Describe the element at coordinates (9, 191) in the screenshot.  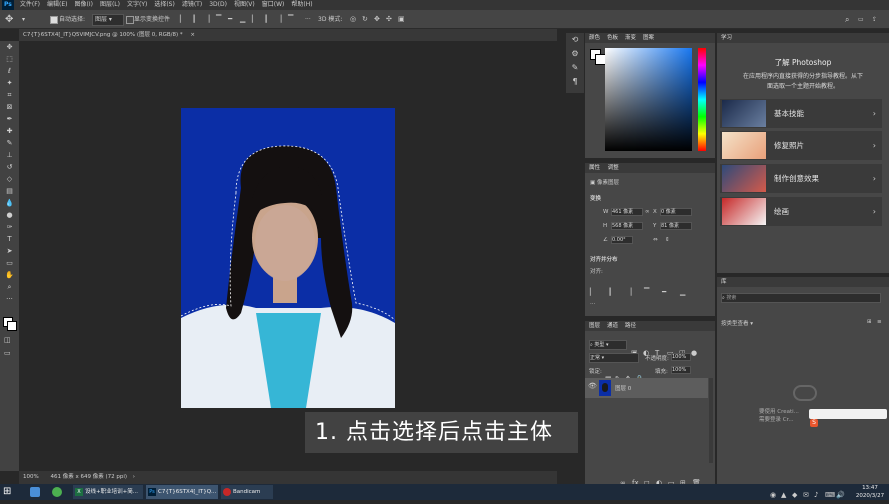
I see `gradient-tool-icon: ▤` at that location.